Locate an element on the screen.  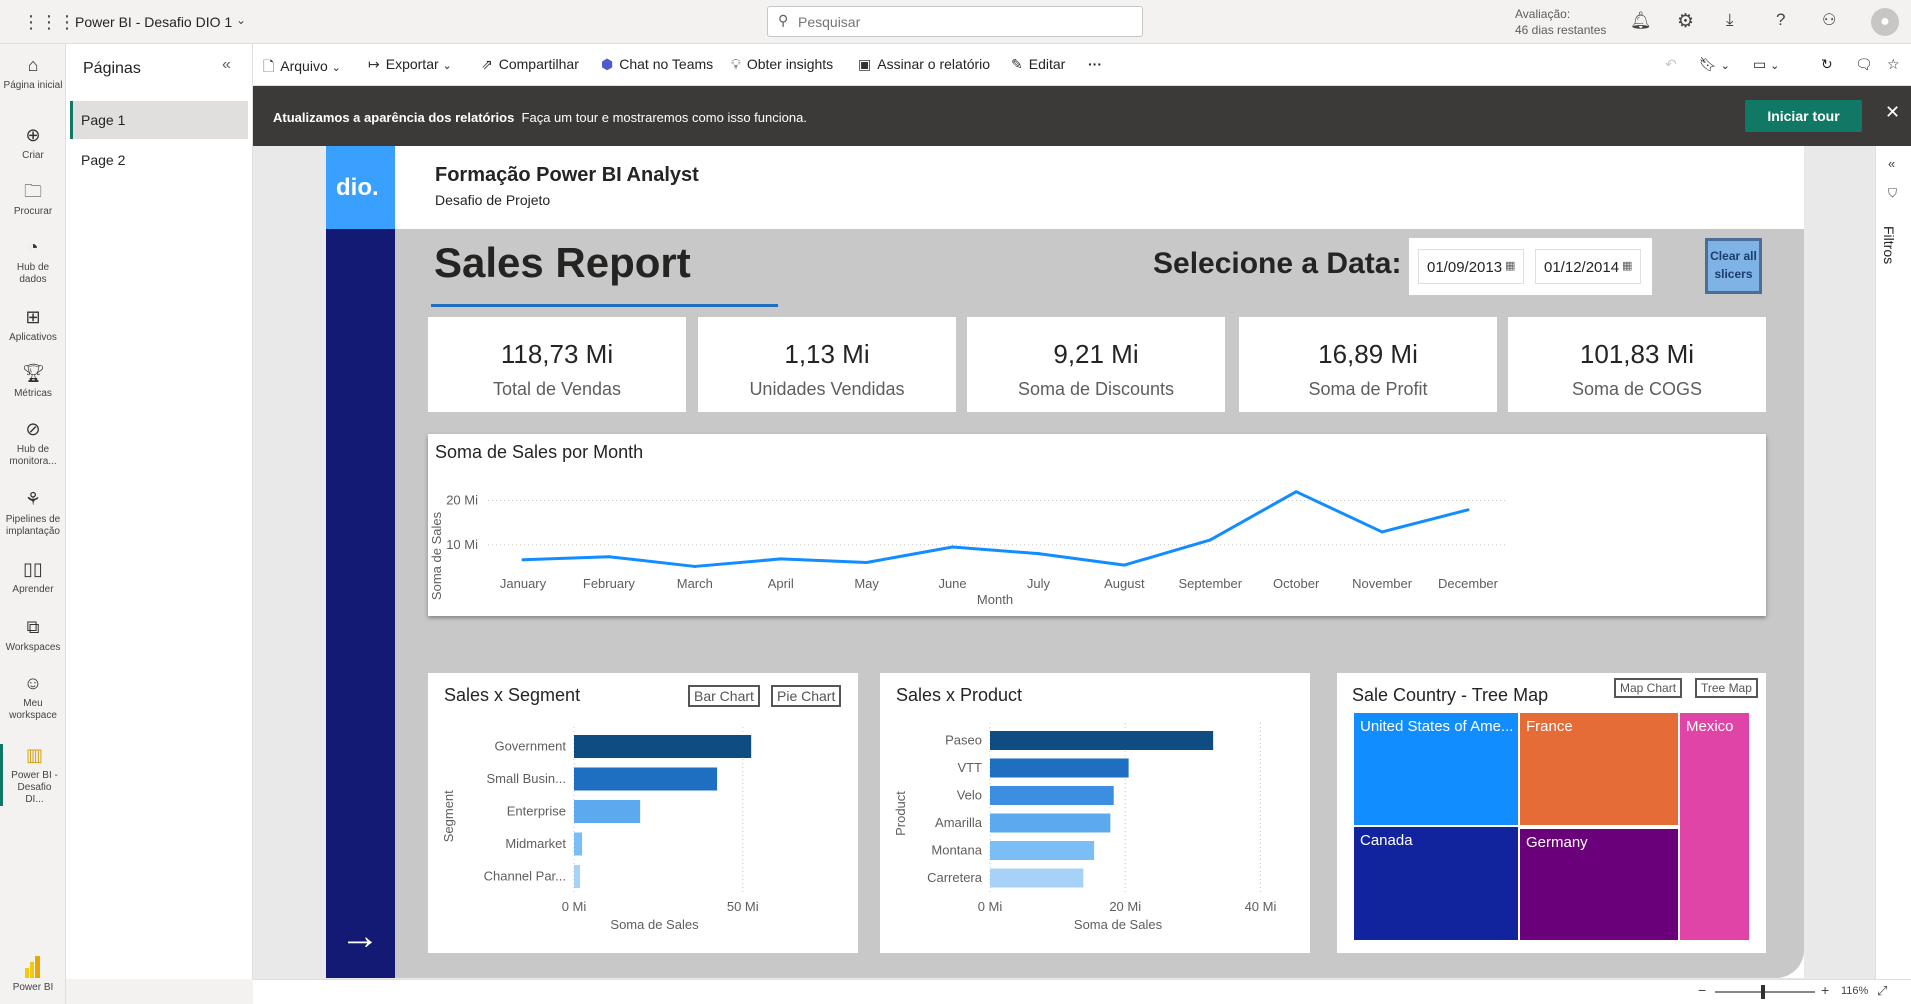
date-end-input: 01/12/2014 ▦ is located at coordinates (1588, 266).